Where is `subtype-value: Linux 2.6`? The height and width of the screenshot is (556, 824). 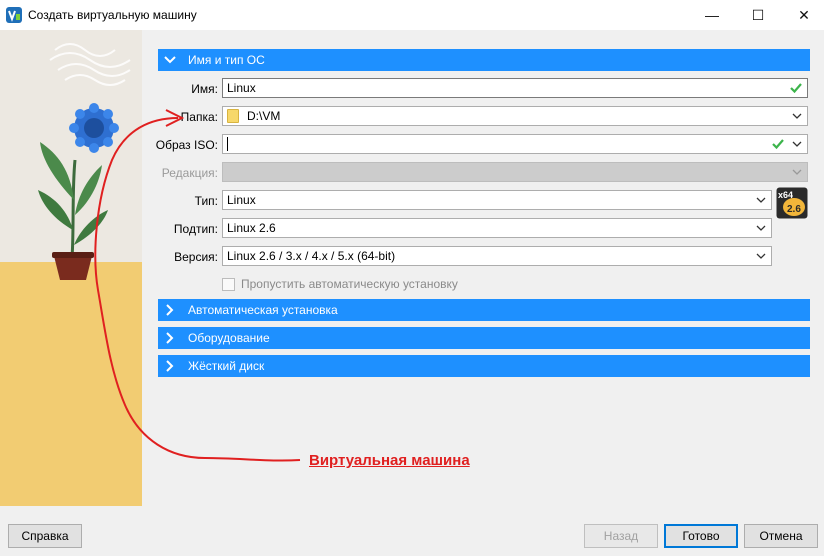 subtype-value: Linux 2.6 is located at coordinates (251, 228).